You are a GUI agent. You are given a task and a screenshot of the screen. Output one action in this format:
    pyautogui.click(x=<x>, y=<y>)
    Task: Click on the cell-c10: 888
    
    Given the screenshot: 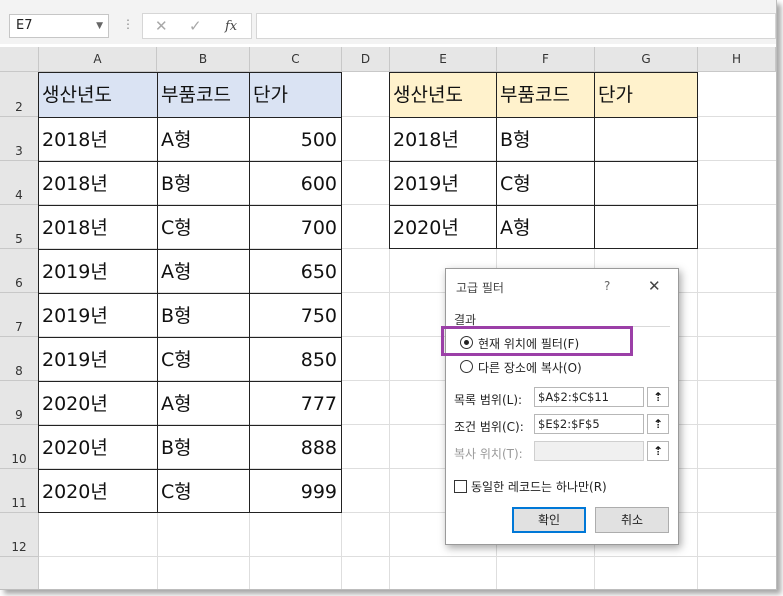 What is the action you would take?
    pyautogui.click(x=296, y=448)
    